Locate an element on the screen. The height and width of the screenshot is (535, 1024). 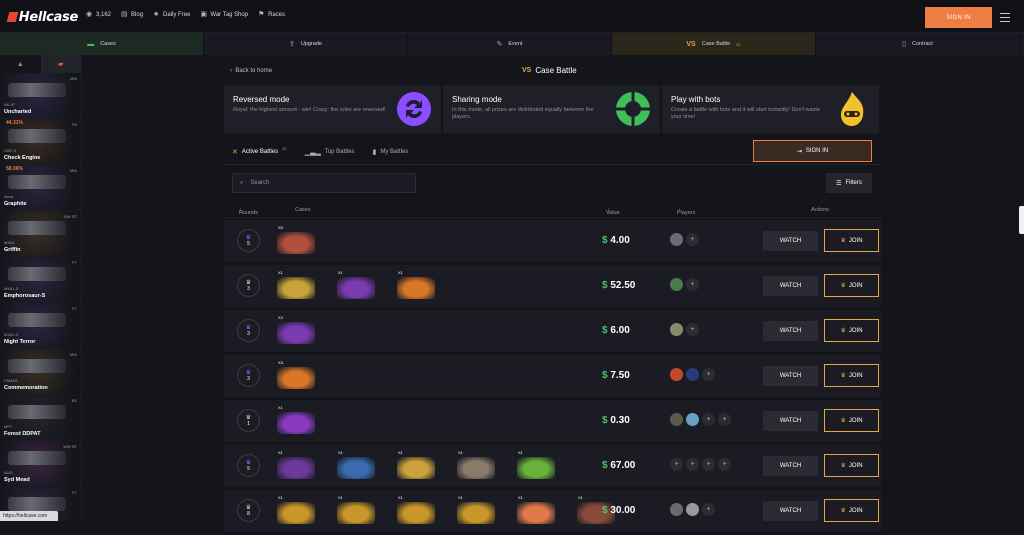
feed-drop-item: MW AK-47 Uncharted is located at coordinates (40, 96).